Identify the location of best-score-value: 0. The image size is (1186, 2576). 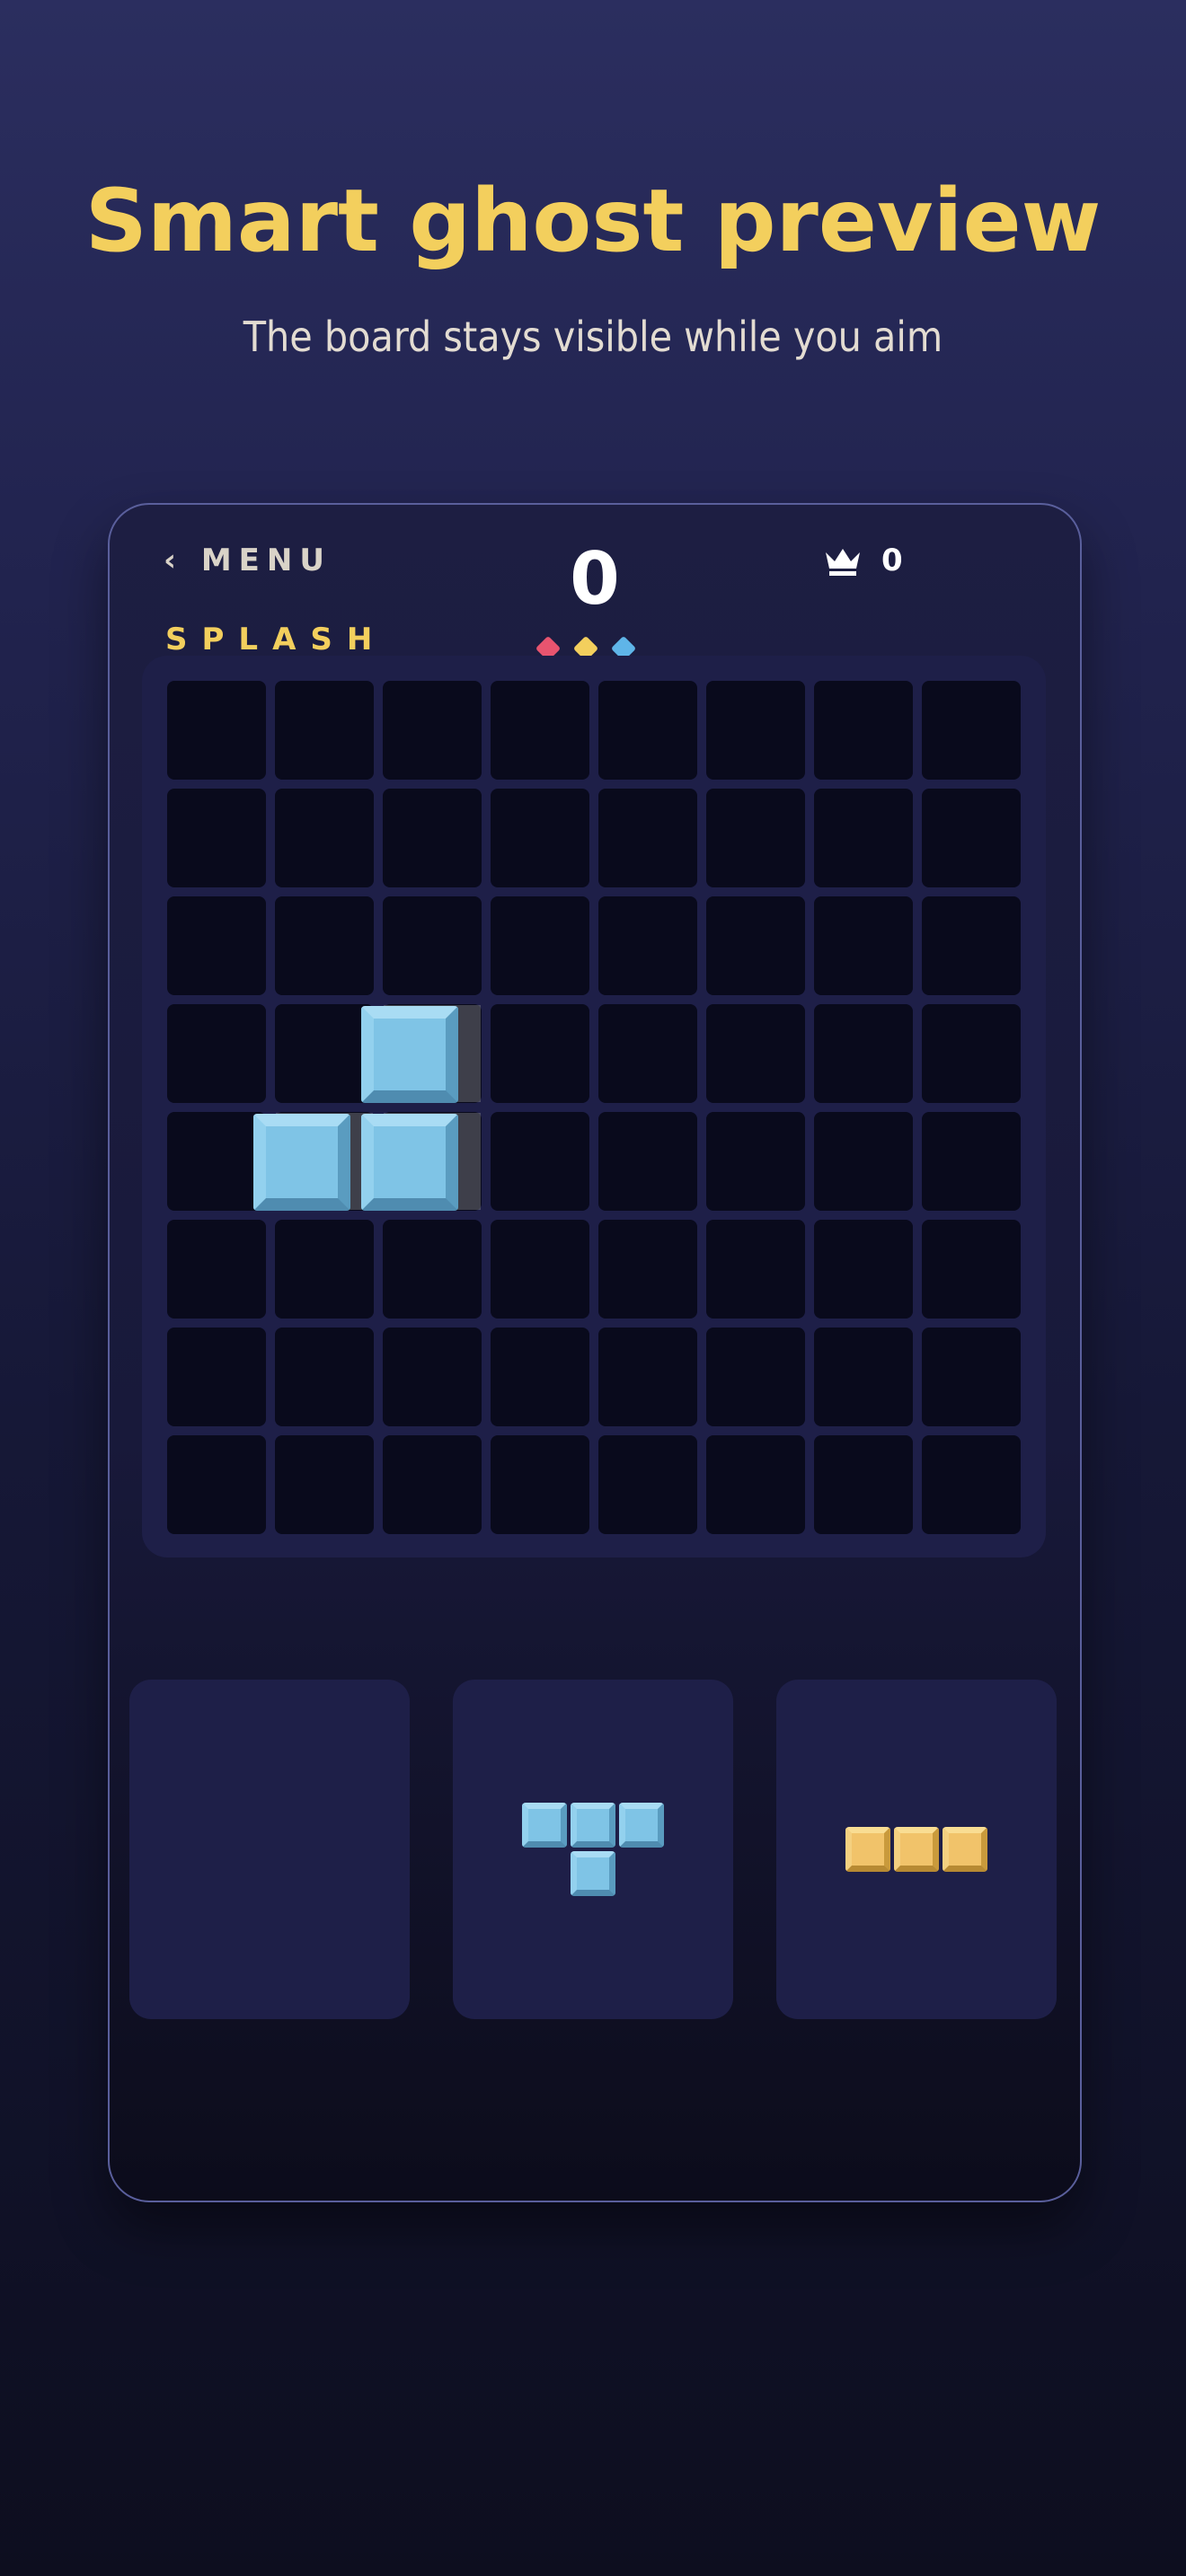
(892, 560).